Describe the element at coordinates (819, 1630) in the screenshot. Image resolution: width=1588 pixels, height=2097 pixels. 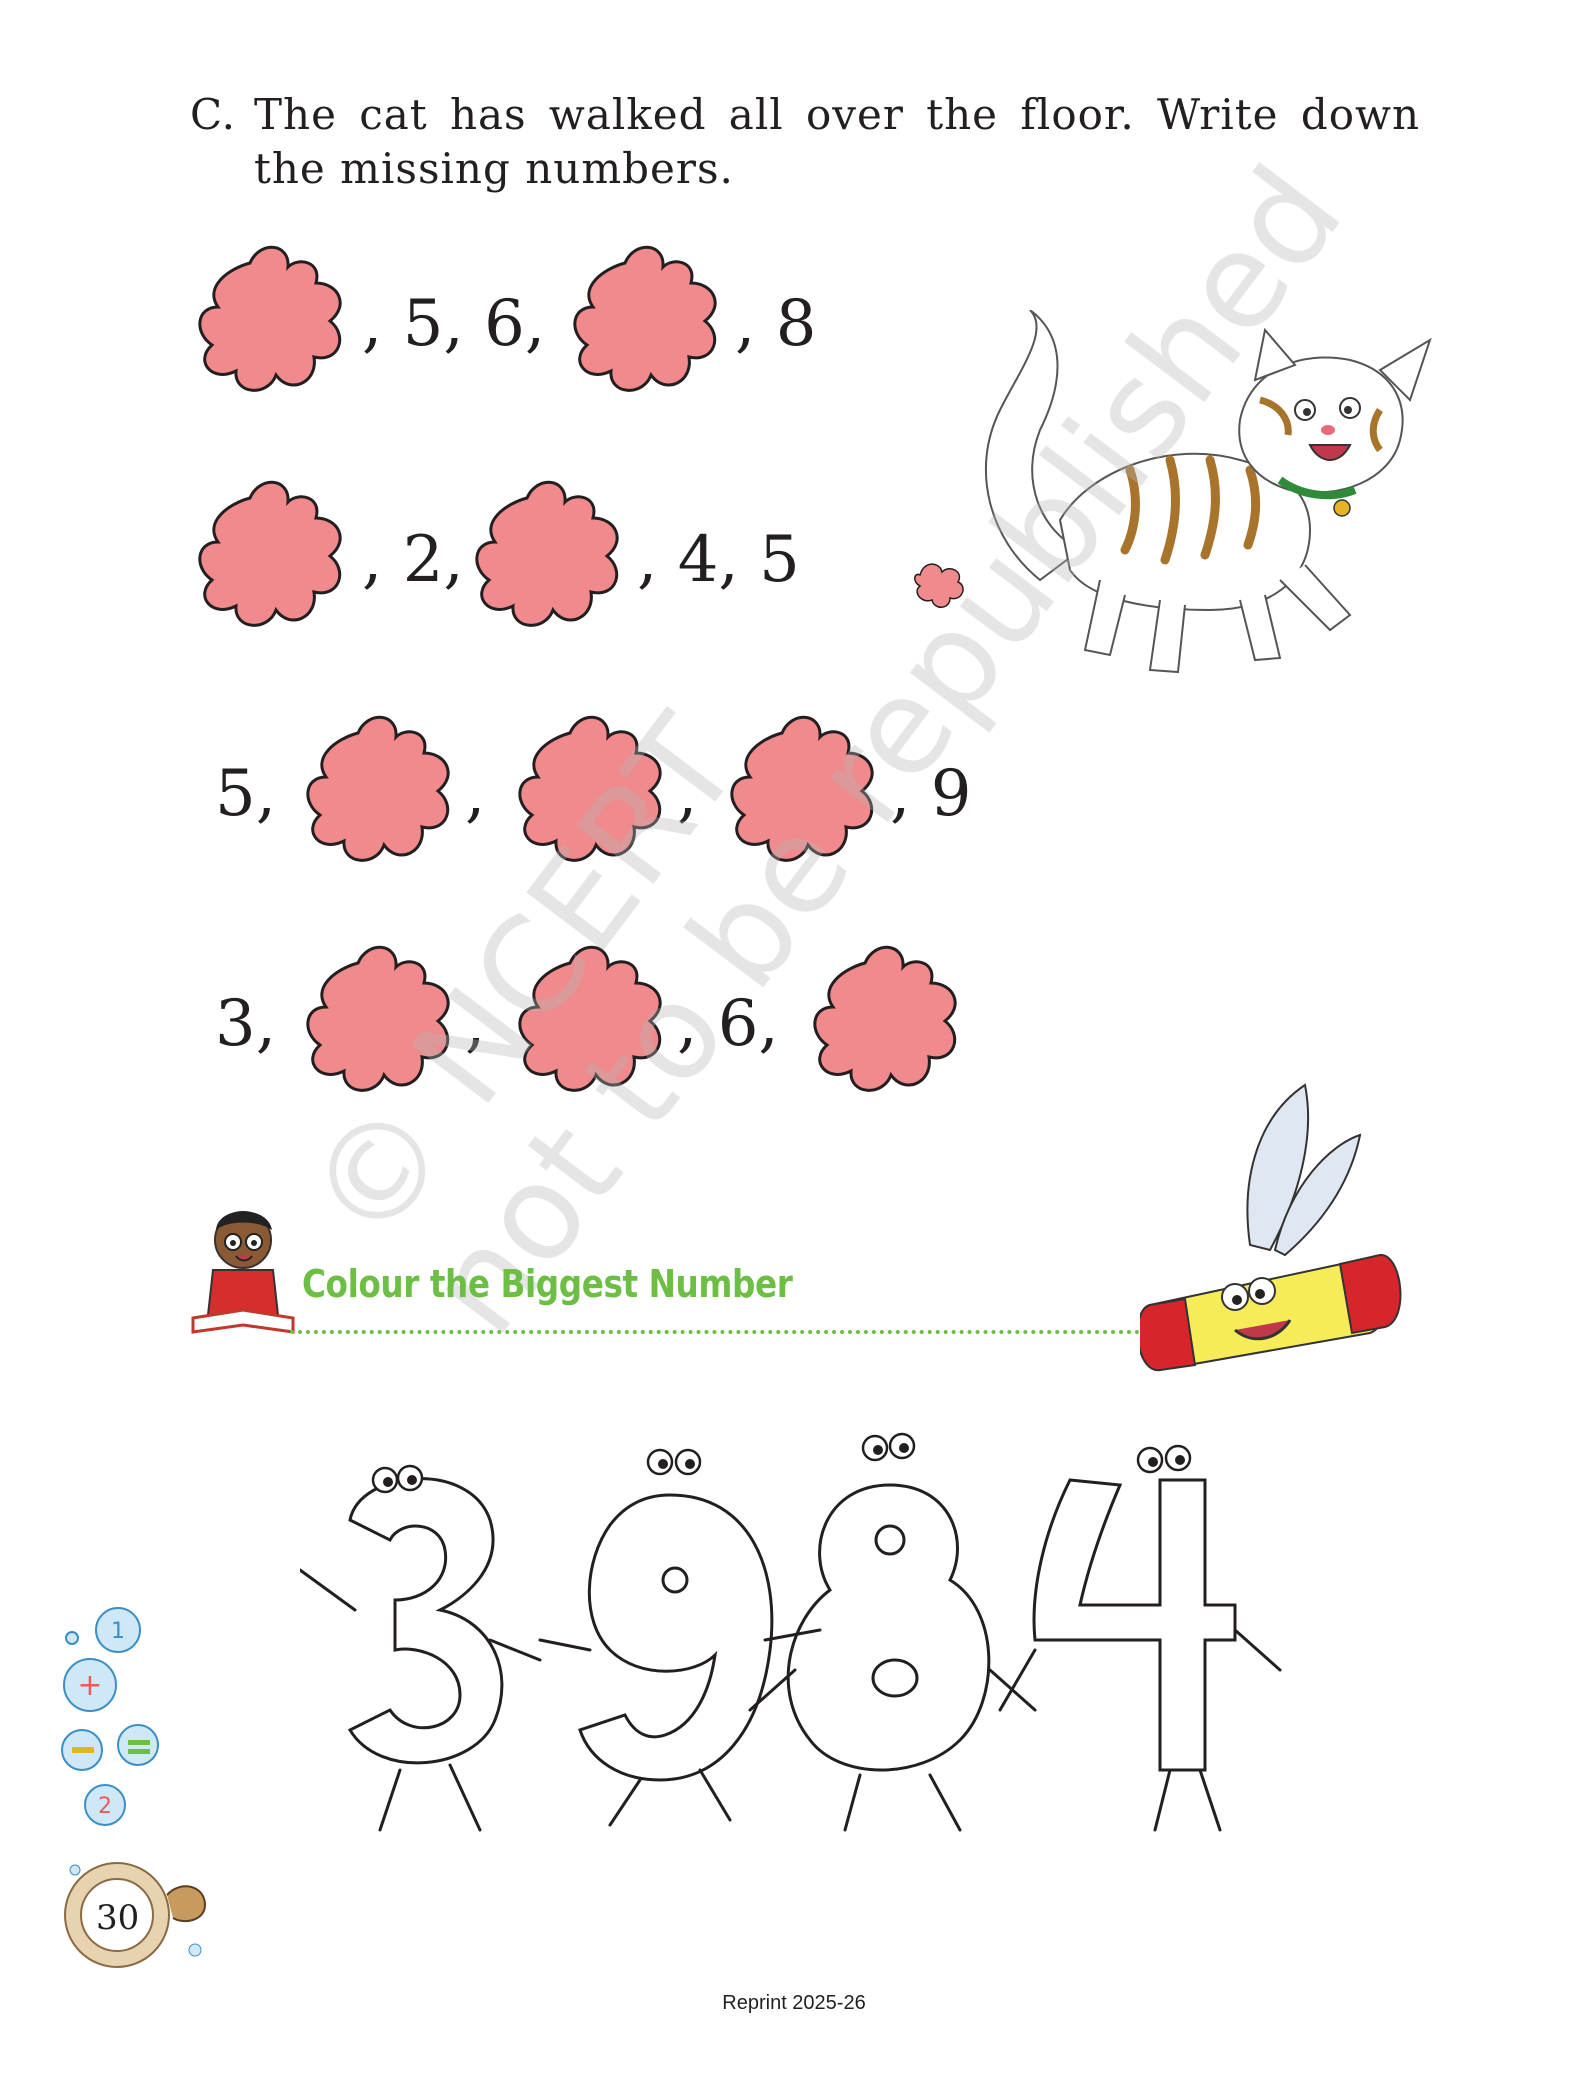
I see `colouring-numbers-illustration` at that location.